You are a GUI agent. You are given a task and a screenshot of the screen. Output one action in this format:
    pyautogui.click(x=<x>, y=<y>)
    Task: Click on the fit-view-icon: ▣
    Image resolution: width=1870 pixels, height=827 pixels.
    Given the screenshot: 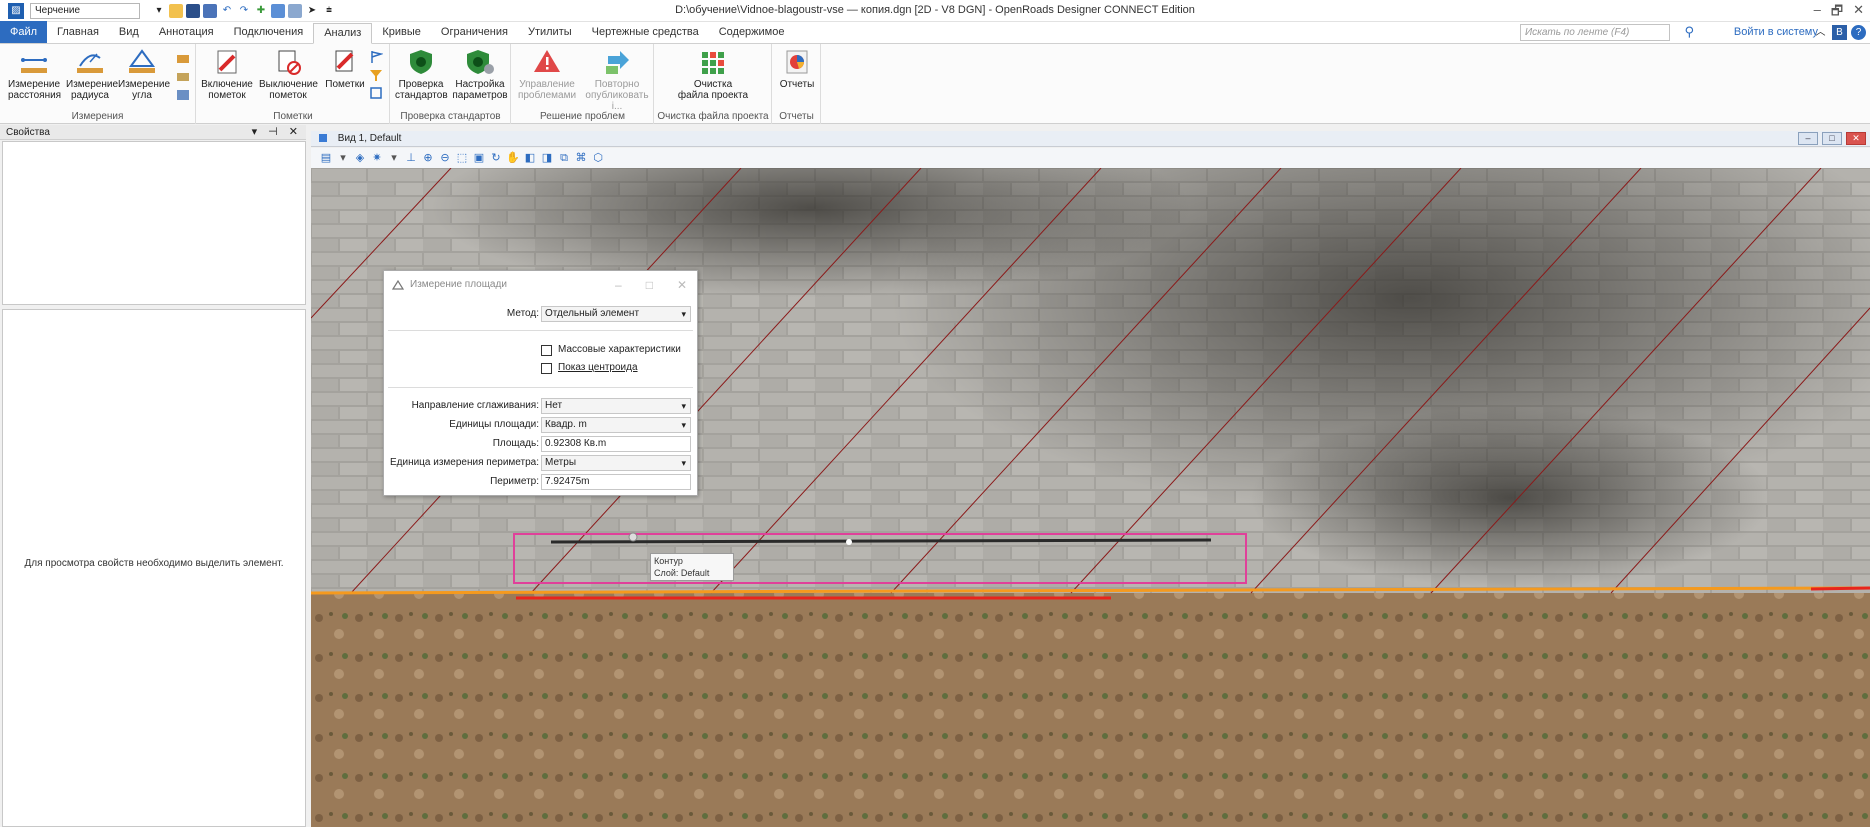 What is the action you would take?
    pyautogui.click(x=479, y=158)
    